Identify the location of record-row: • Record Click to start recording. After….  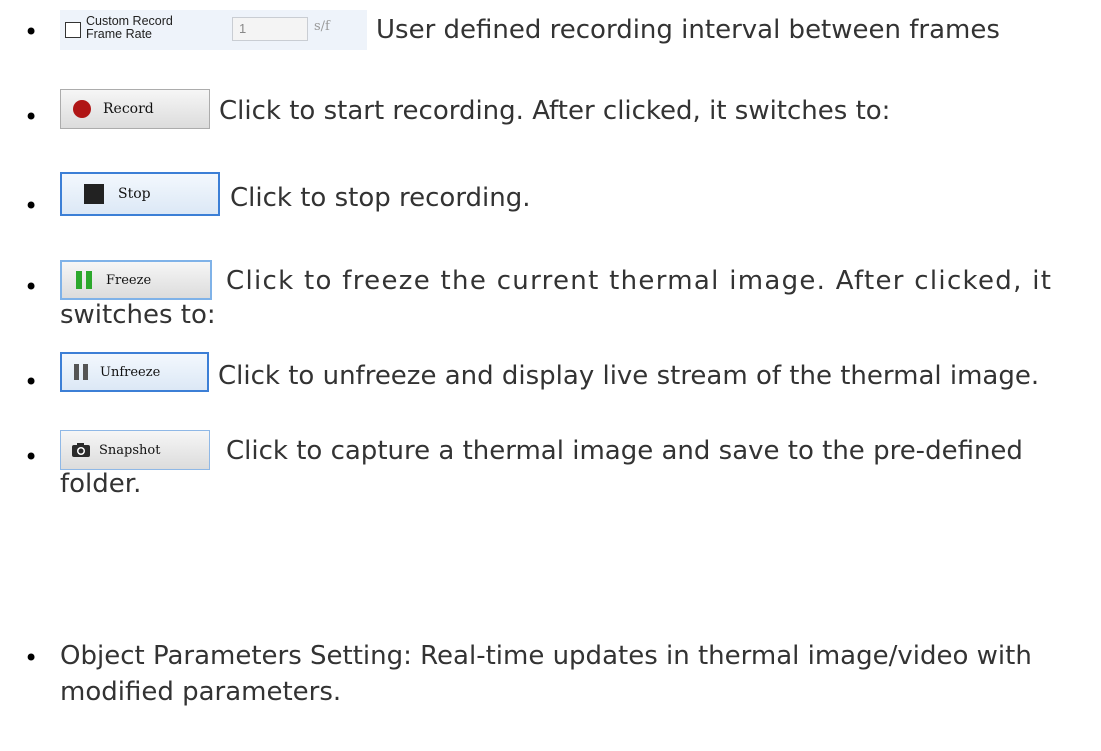
(550, 107).